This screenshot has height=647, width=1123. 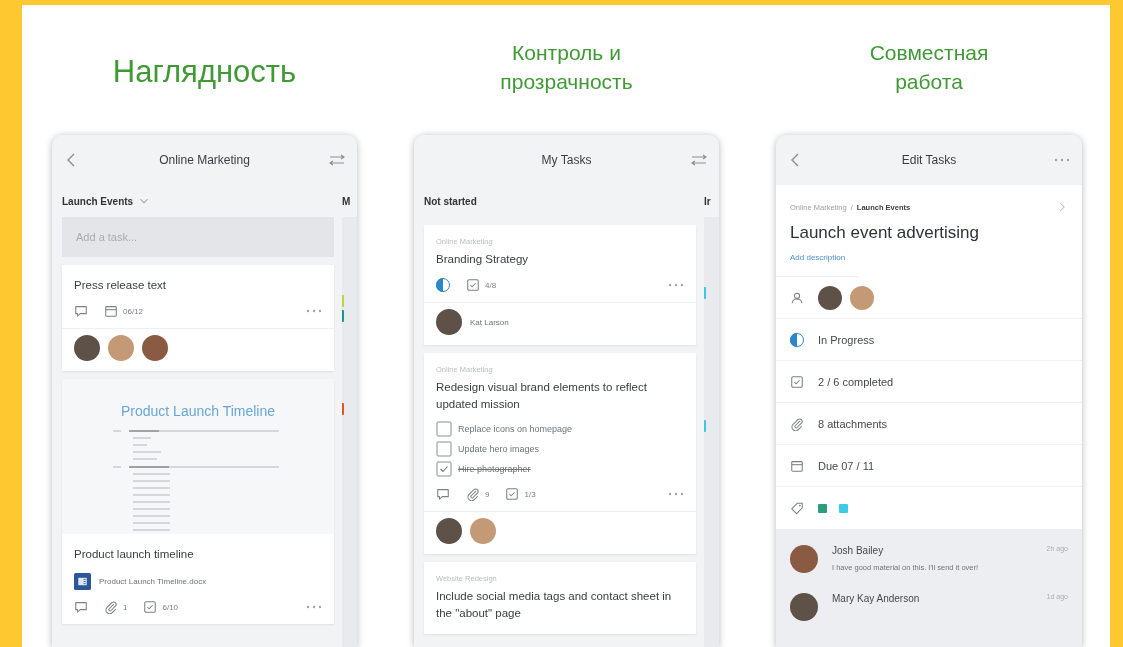 What do you see at coordinates (846, 339) in the screenshot?
I see `status-text: In Progress` at bounding box center [846, 339].